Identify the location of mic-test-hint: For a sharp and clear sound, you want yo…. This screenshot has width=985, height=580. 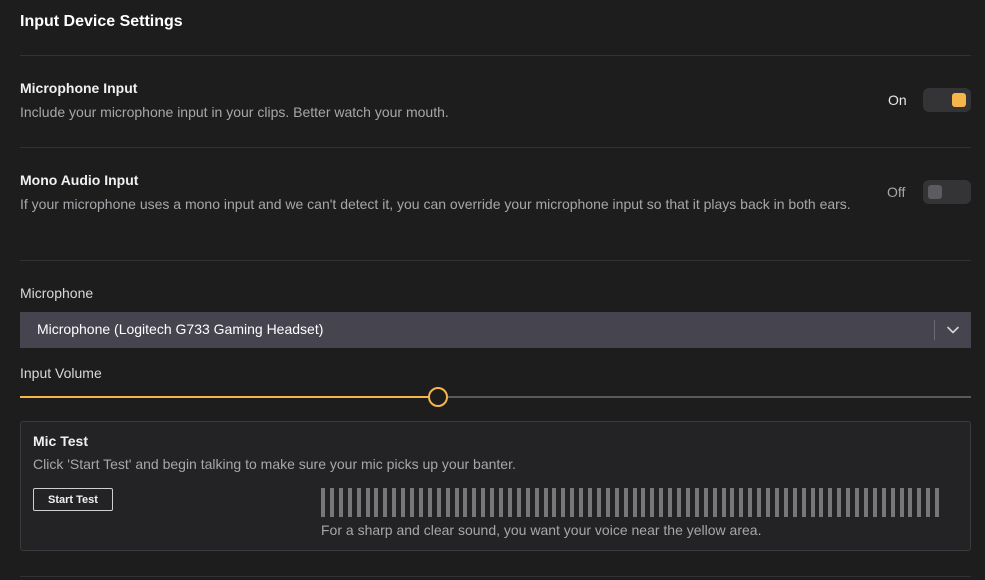
(541, 530).